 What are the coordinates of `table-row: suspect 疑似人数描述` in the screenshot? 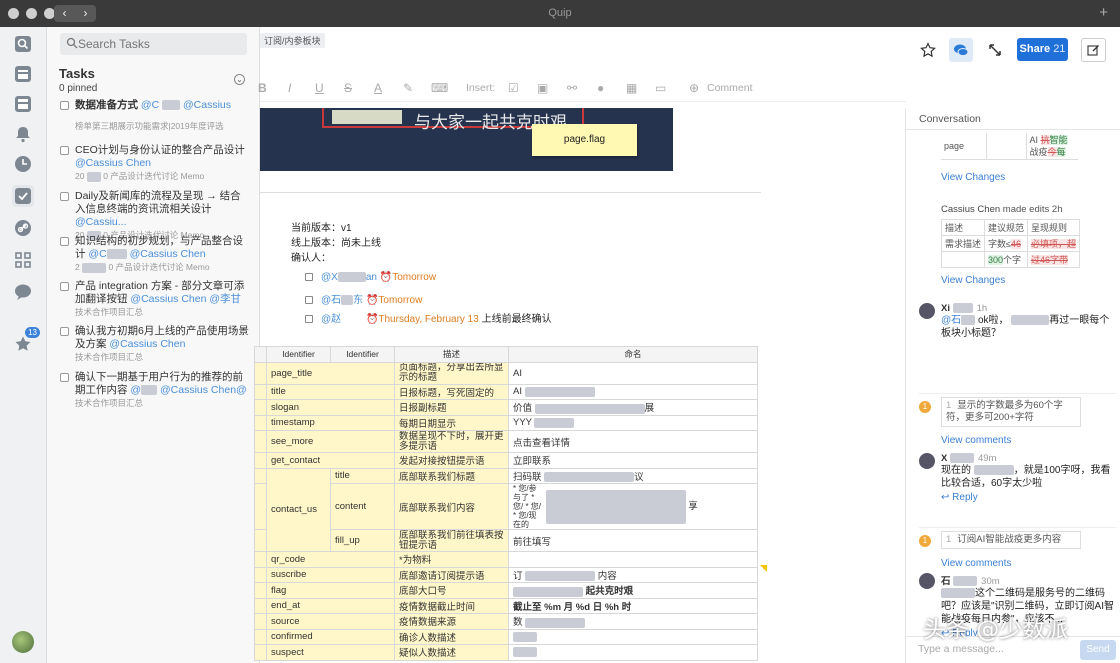 It's located at (506, 652).